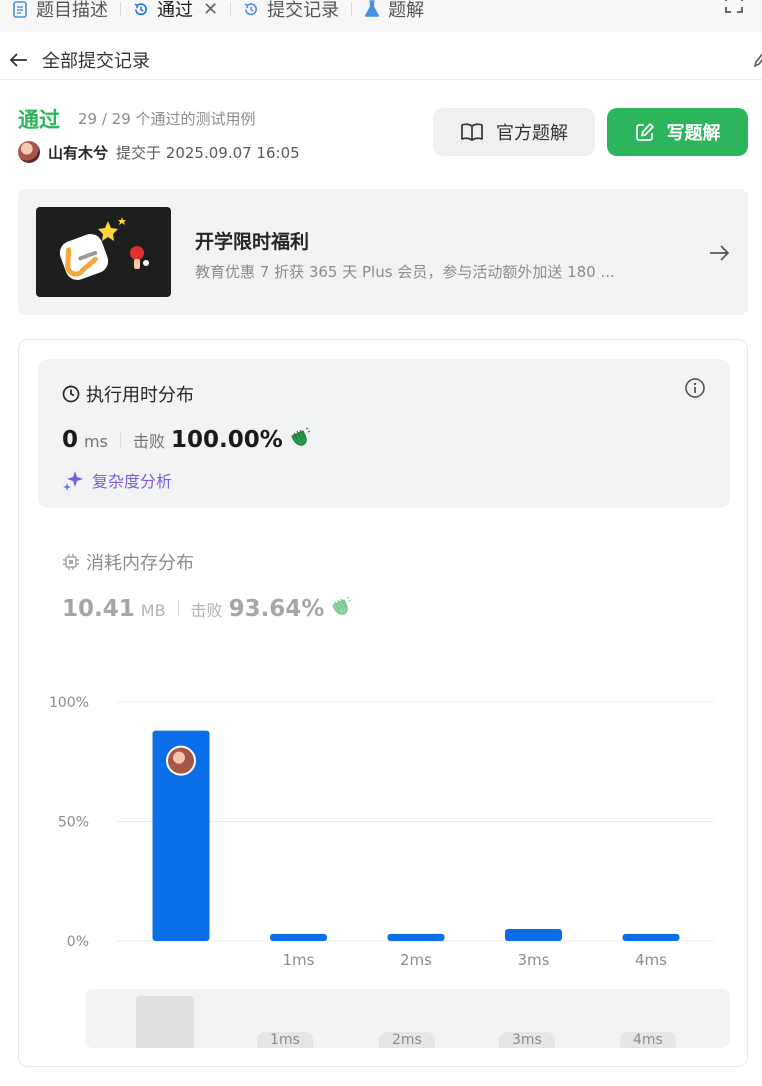 This screenshot has width=762, height=1086. I want to click on tab-submissions: 提交记录, so click(291, 12).